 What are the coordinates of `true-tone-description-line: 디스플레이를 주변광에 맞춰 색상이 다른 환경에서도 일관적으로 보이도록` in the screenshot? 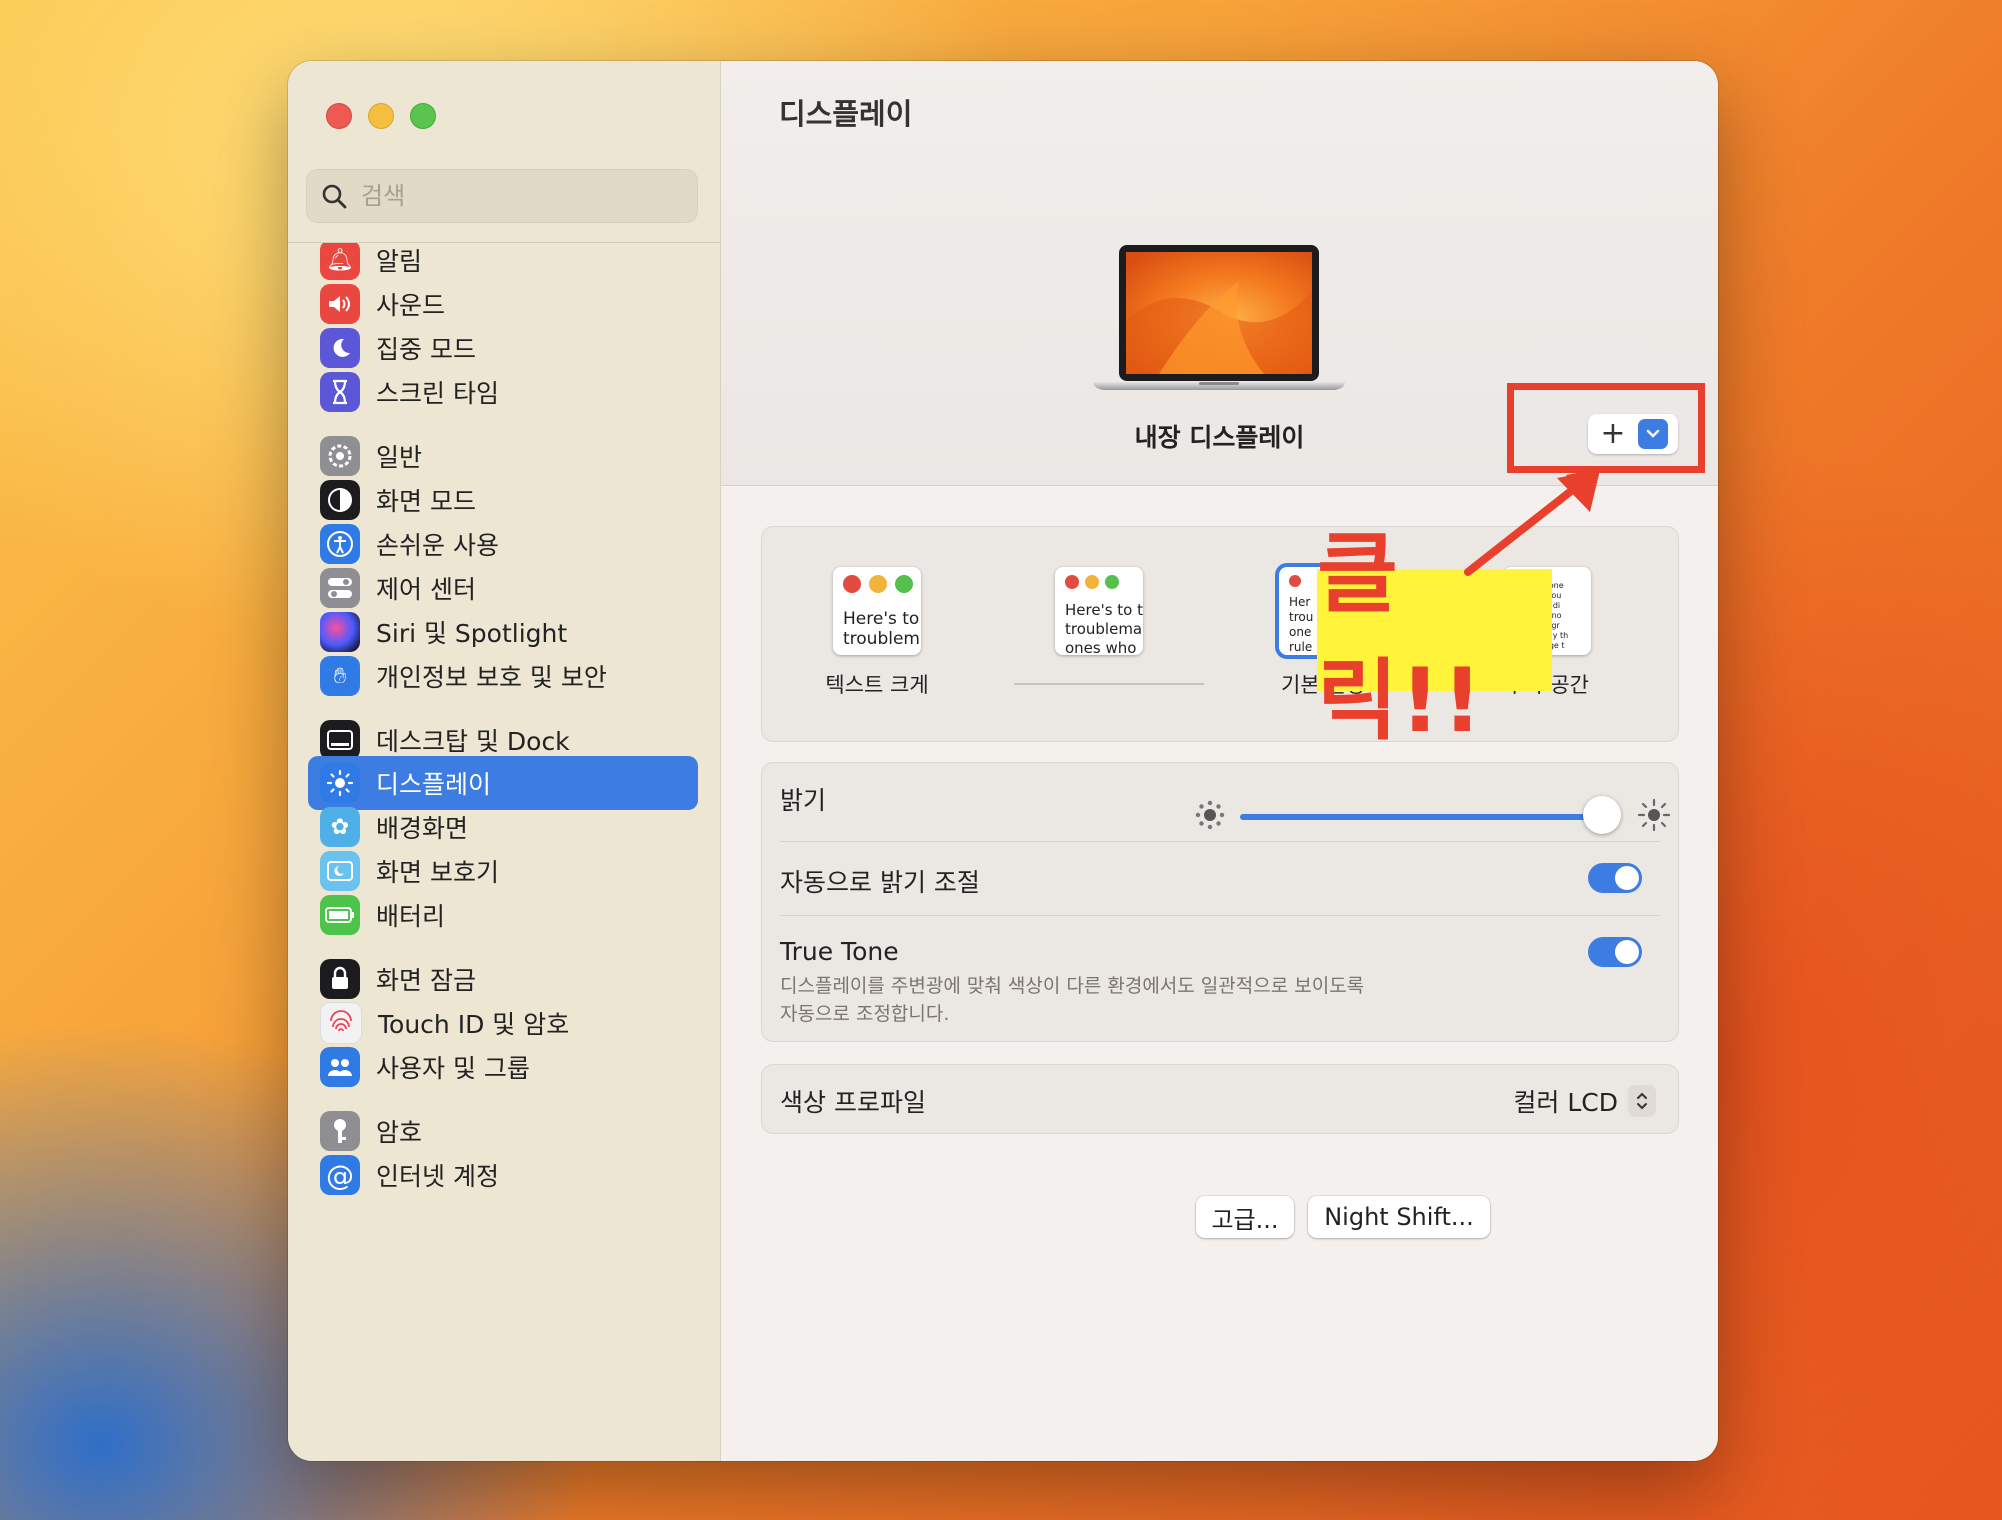 It's located at (1072, 986).